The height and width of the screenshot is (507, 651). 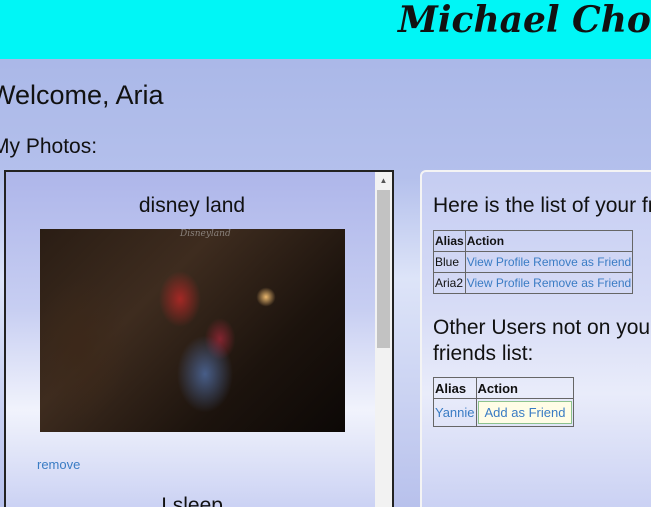 What do you see at coordinates (449, 283) in the screenshot?
I see `friend-alias: Aria2` at bounding box center [449, 283].